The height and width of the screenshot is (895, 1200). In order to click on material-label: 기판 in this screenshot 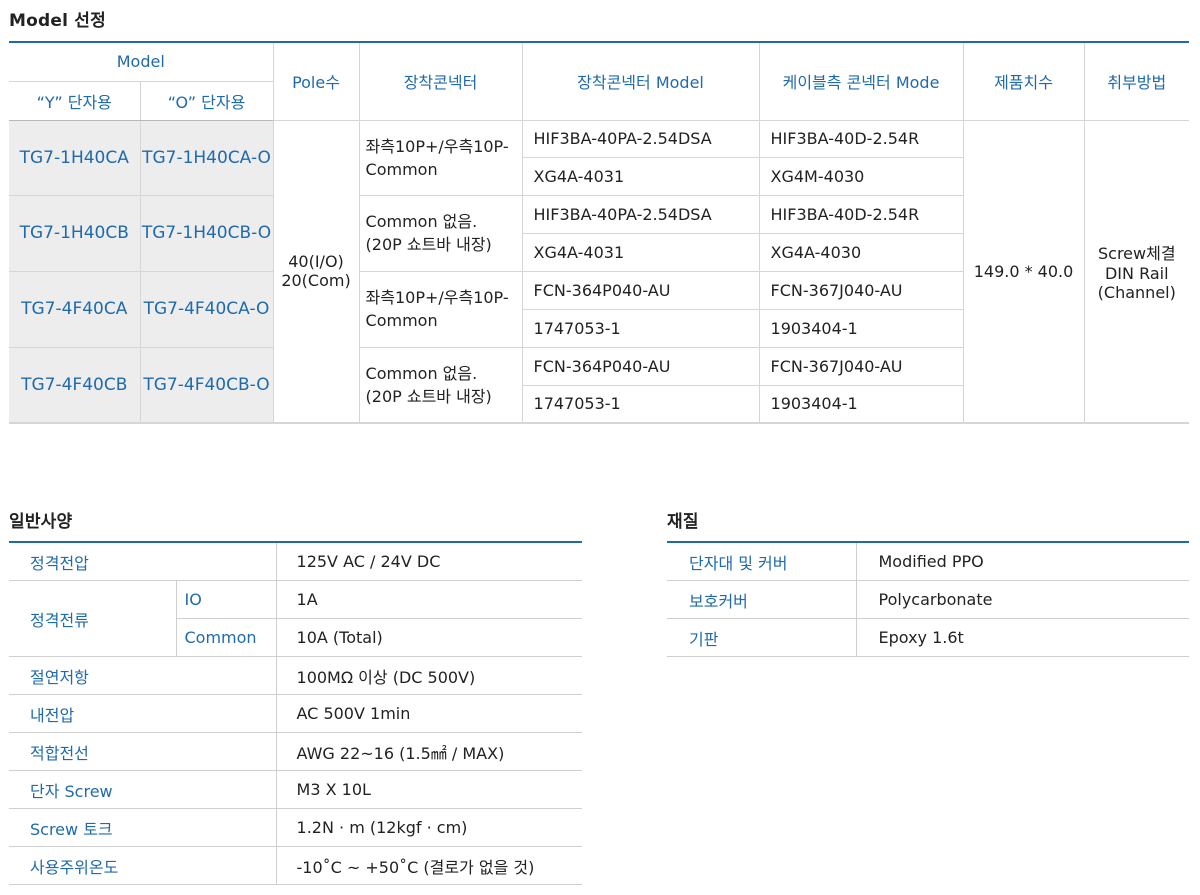, I will do `click(761, 637)`.